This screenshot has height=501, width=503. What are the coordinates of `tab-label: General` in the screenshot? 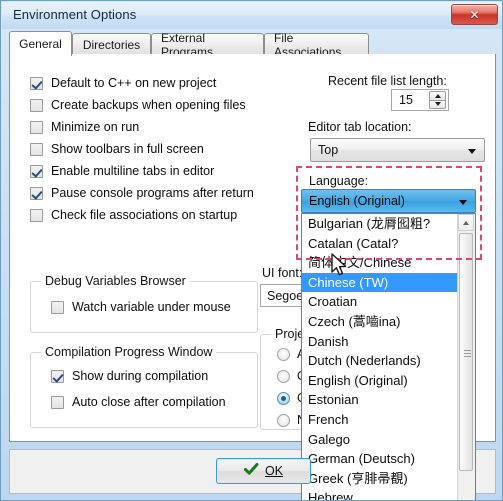 It's located at (40, 44).